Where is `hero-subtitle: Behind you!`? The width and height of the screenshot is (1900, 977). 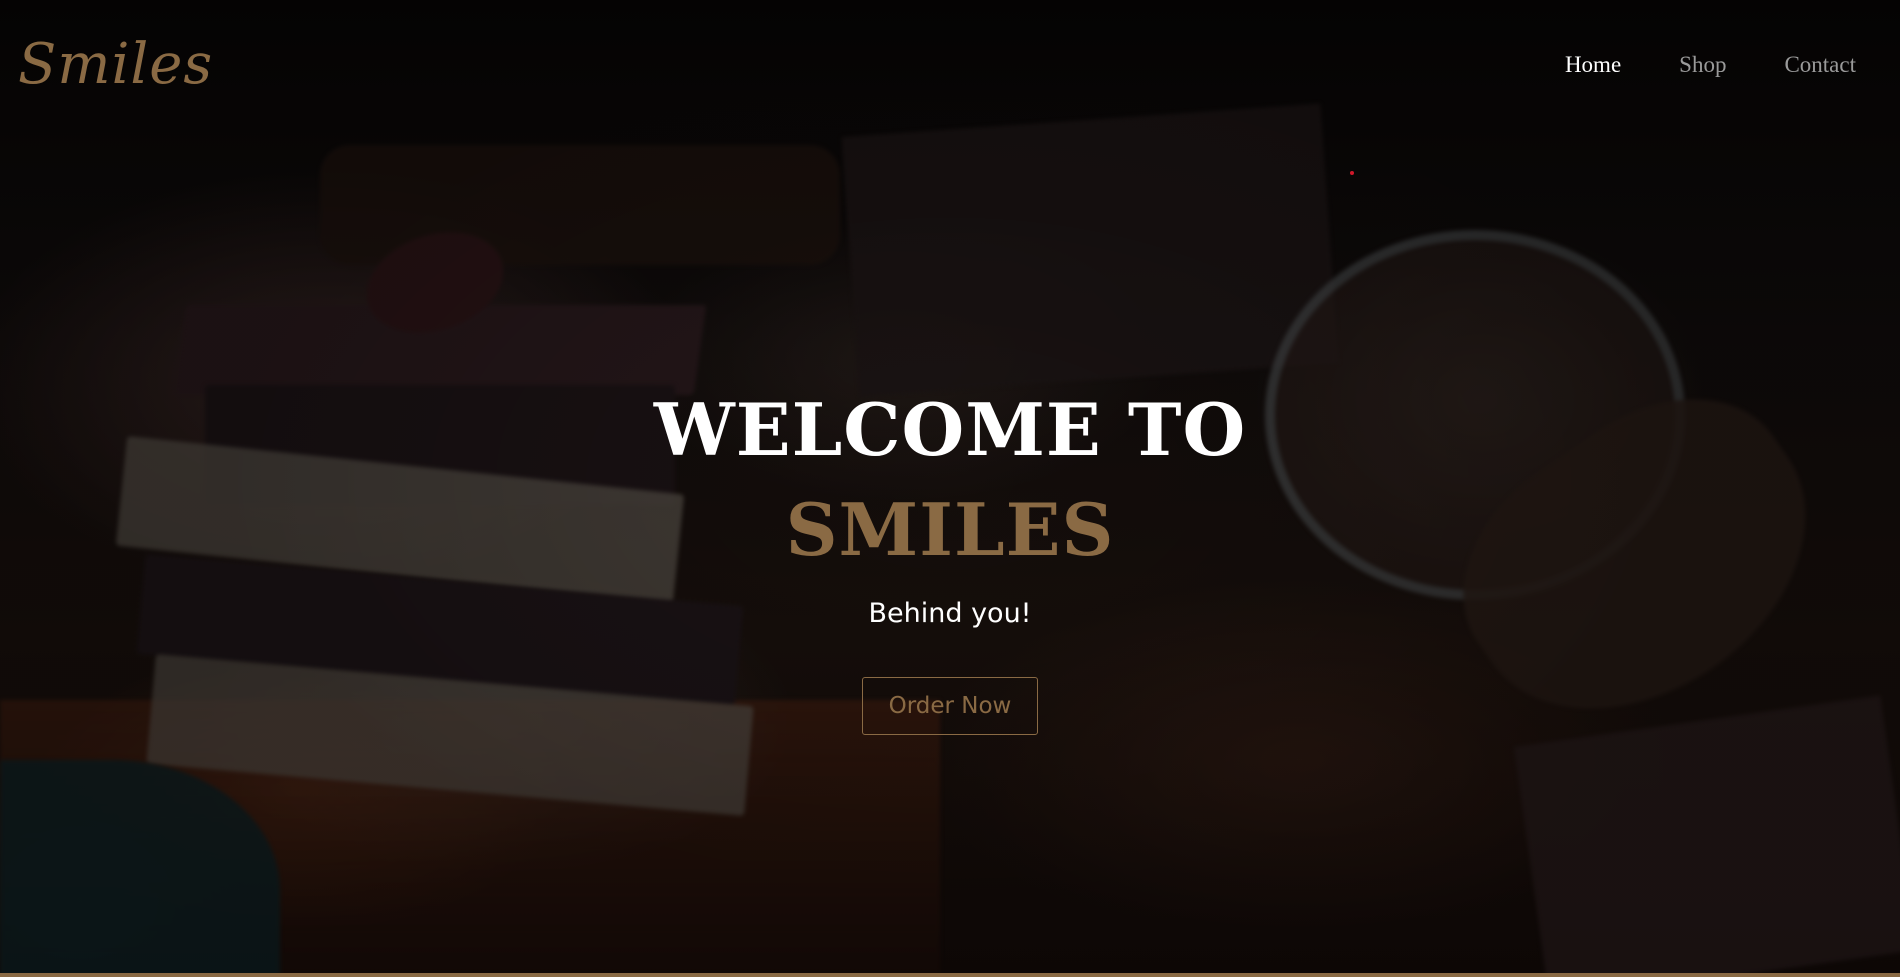
hero-subtitle: Behind you! is located at coordinates (950, 613).